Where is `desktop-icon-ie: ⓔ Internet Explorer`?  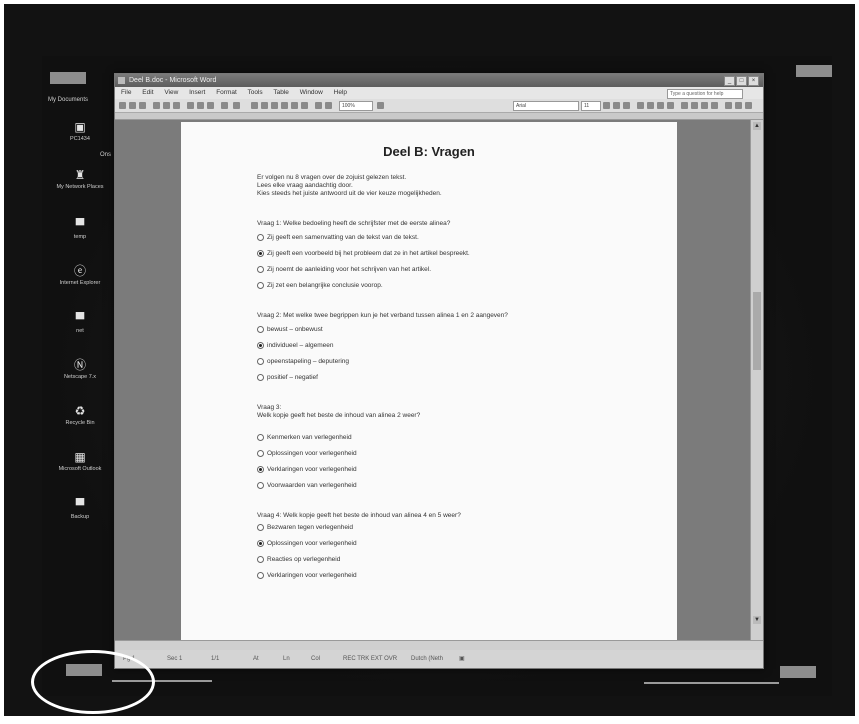
desktop-icon-ie: ⓔ Internet Explorer is located at coordinates (80, 275).